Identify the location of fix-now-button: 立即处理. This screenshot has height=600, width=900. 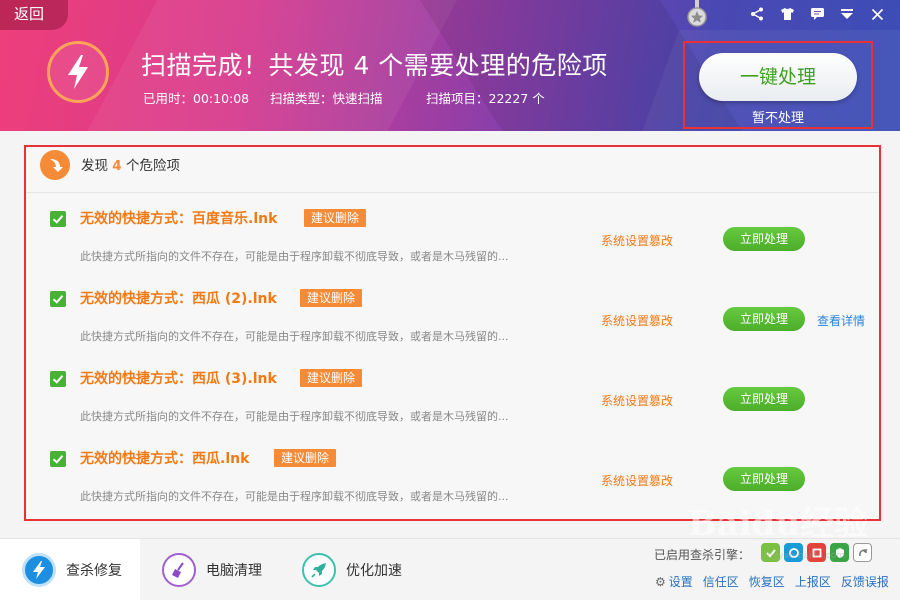
(764, 479).